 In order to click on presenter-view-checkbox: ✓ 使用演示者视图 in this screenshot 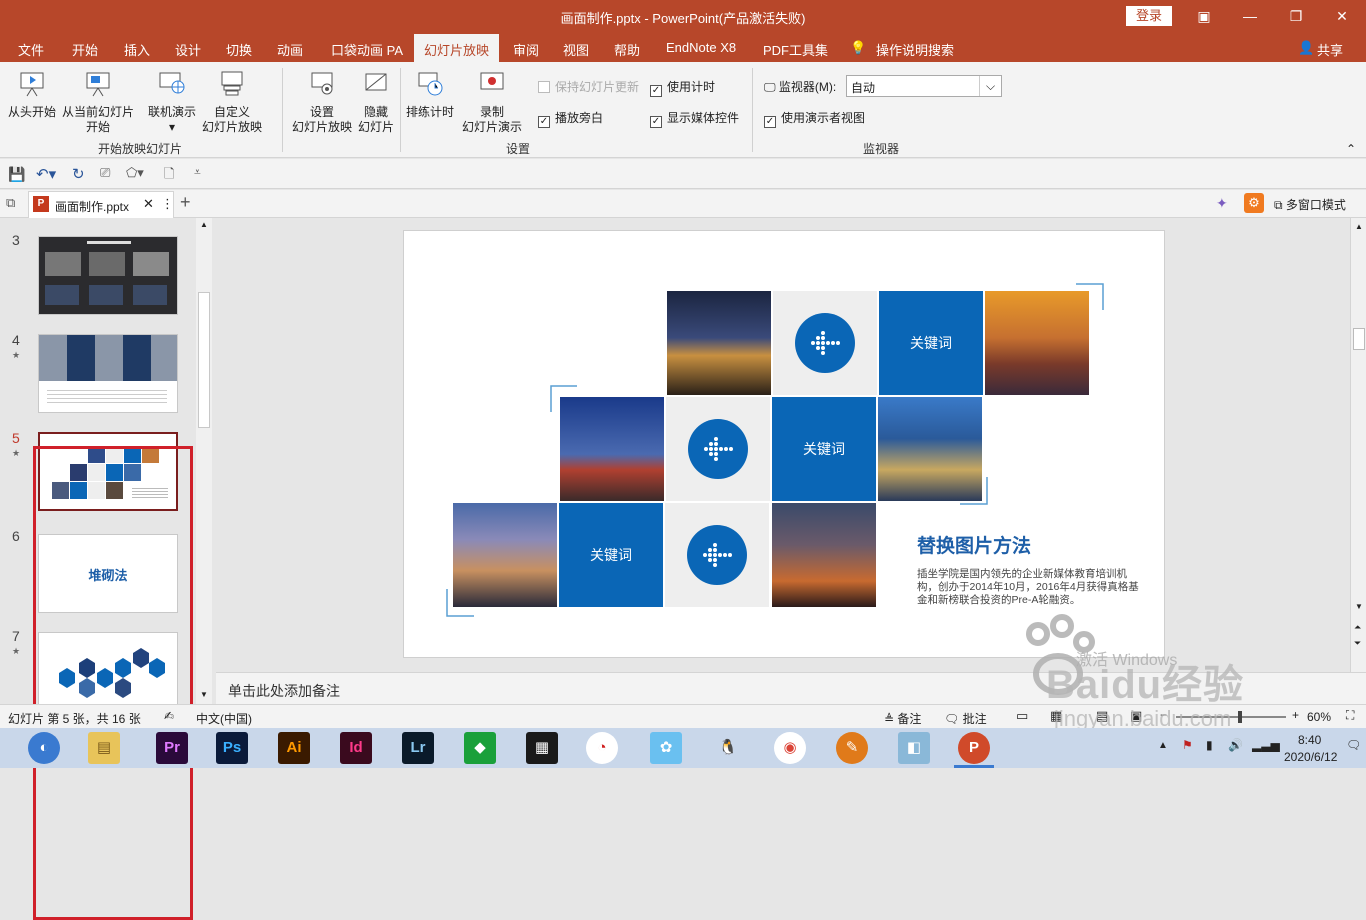, I will do `click(814, 118)`.